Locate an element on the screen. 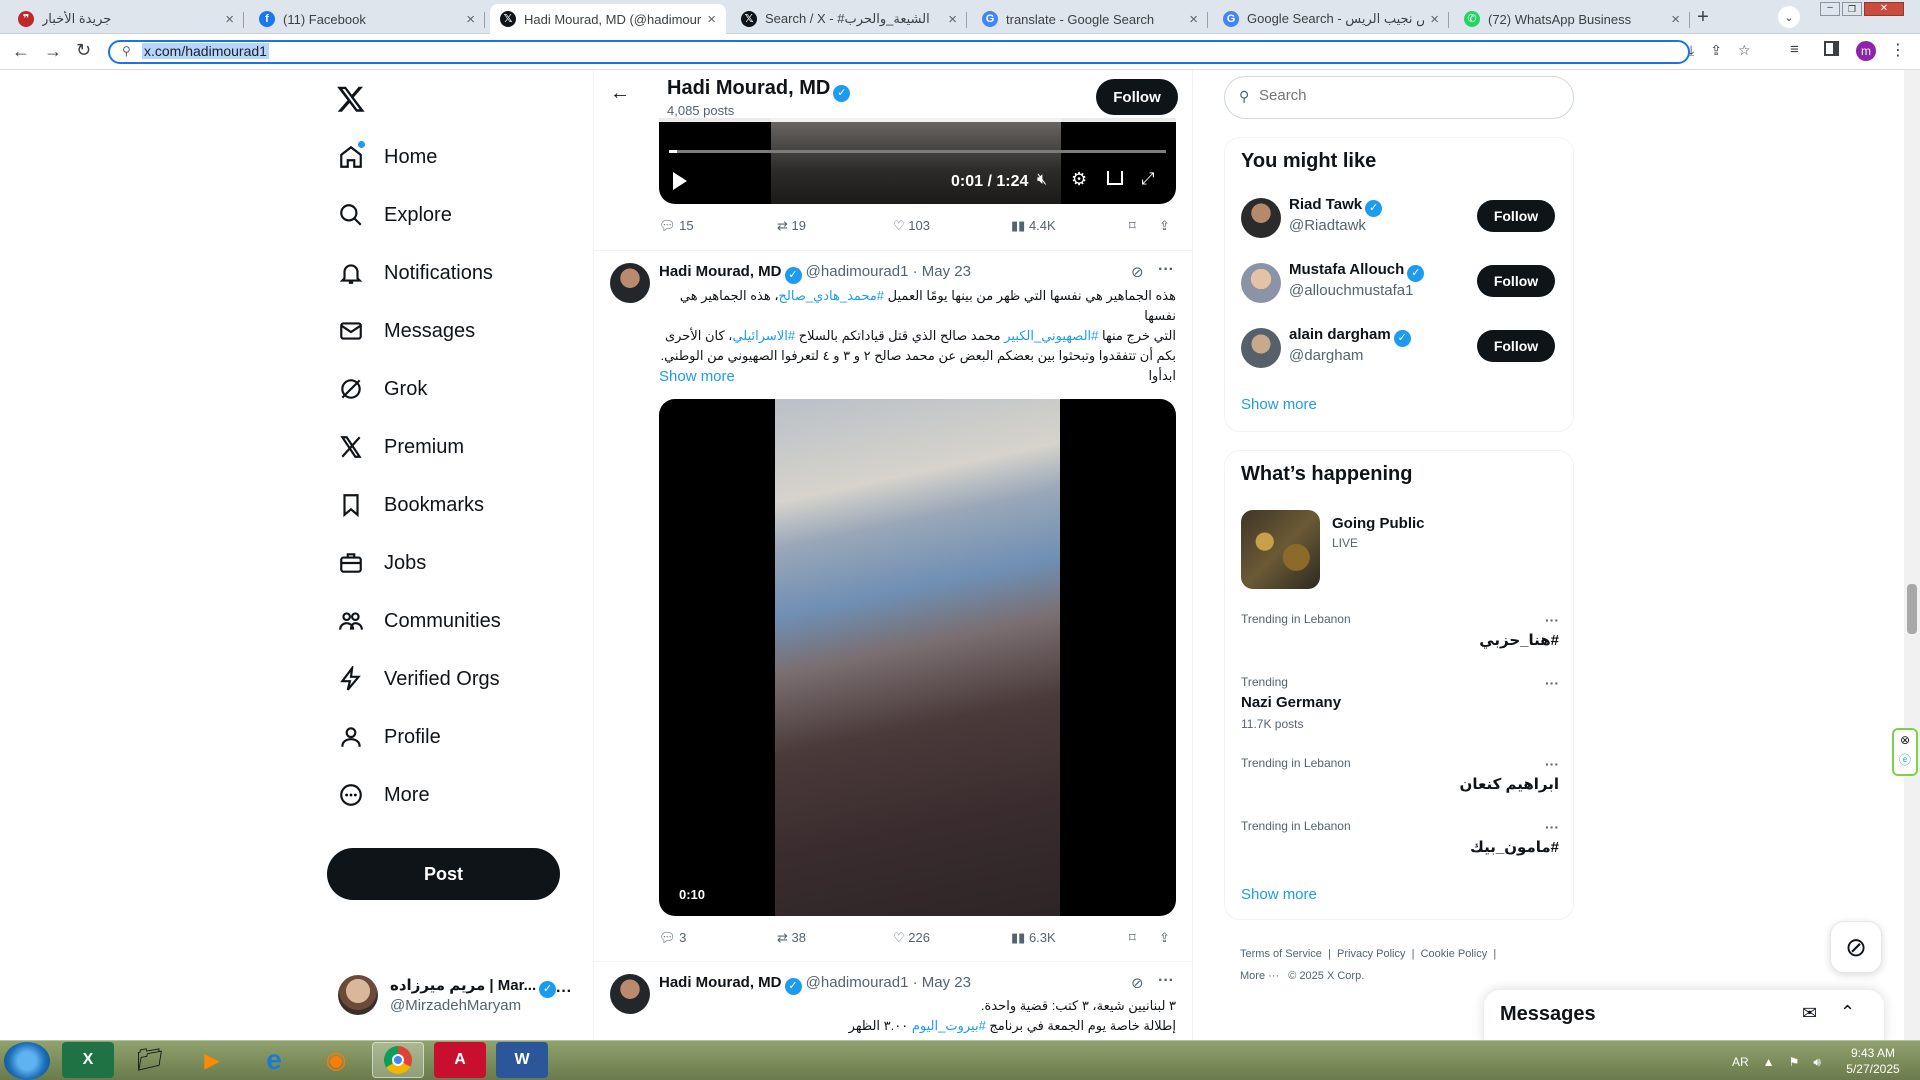  reply-action: 💬︎ 15 is located at coordinates (676, 226).